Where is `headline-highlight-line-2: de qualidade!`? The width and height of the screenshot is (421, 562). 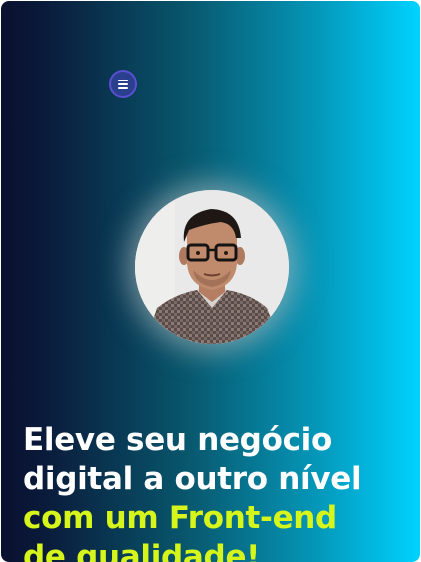
headline-highlight-line-2: de qualidade! is located at coordinates (142, 550).